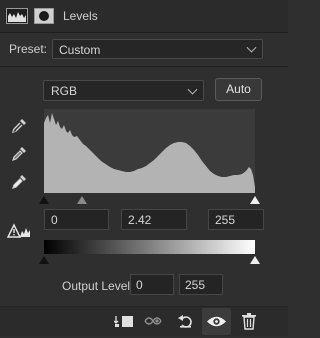 This screenshot has width=320, height=338. What do you see at coordinates (149, 261) in the screenshot?
I see `output-slider-track` at bounding box center [149, 261].